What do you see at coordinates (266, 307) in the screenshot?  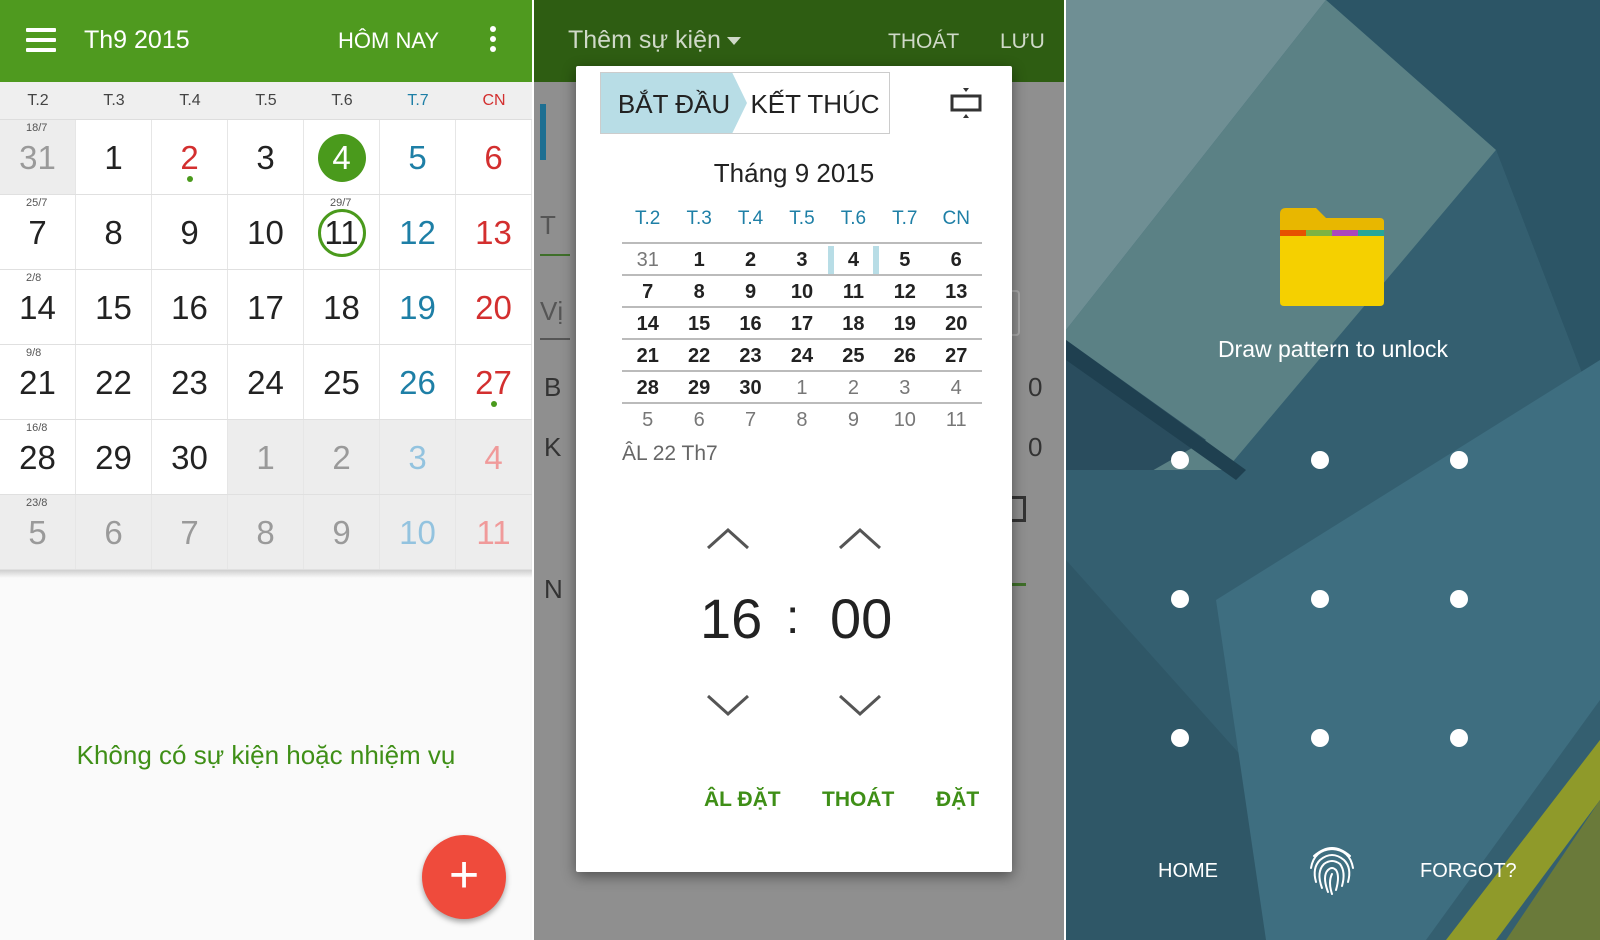 I see `day-cell: 17` at bounding box center [266, 307].